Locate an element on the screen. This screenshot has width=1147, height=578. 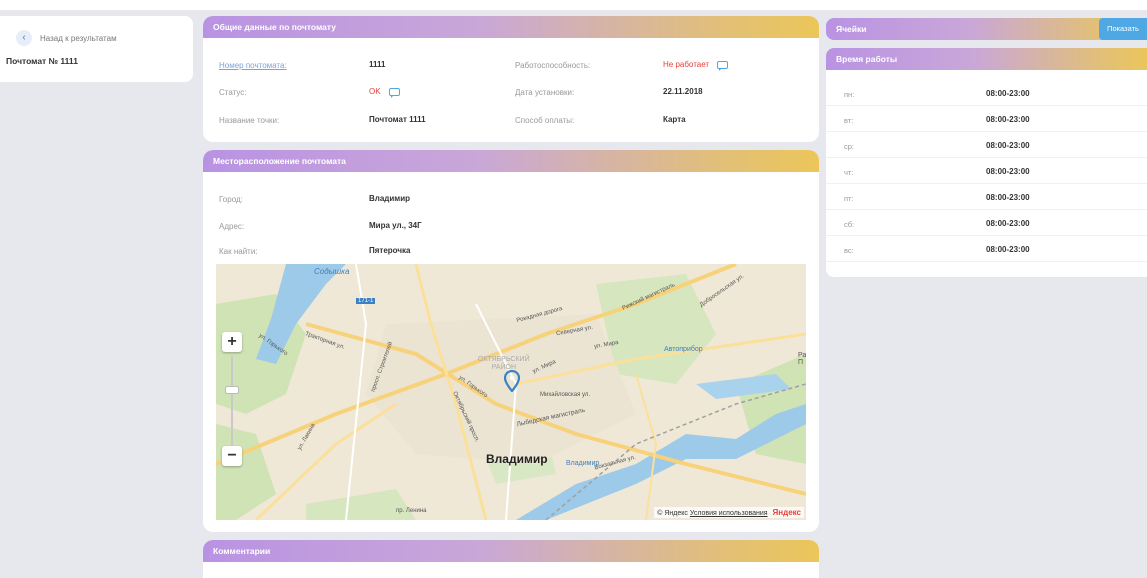
working-hours-row: вс: 08:00-23:00 is located at coordinates (986, 249).